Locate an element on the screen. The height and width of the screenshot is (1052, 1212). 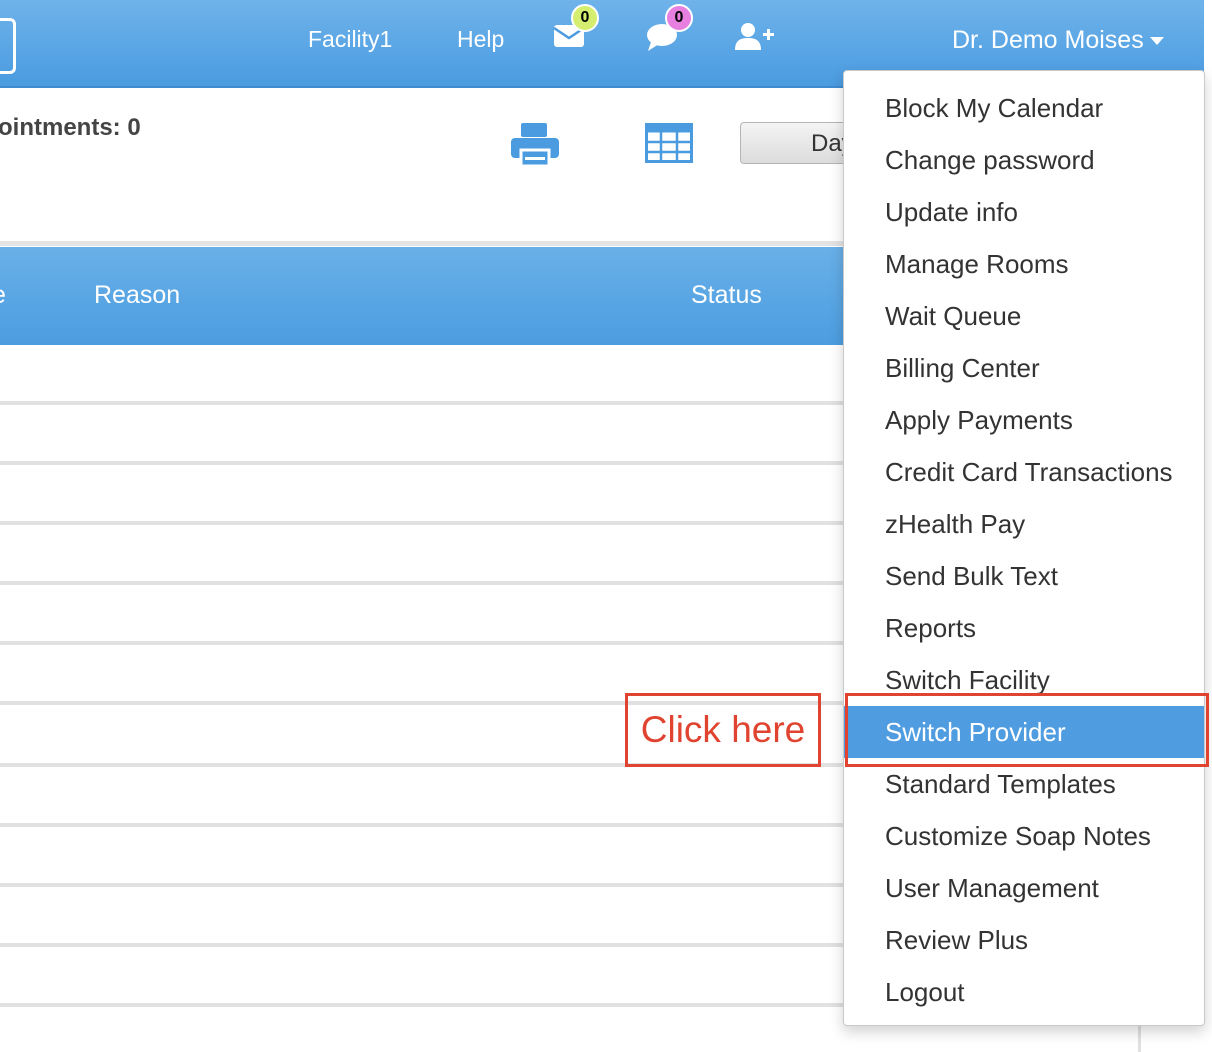
highlight-box-switch-provider is located at coordinates (1027, 730).